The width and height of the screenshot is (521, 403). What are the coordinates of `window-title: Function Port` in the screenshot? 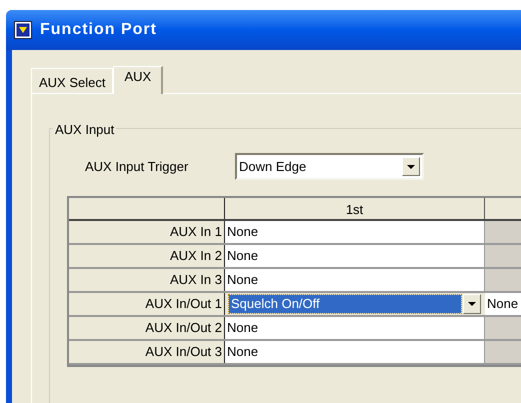 It's located at (98, 30).